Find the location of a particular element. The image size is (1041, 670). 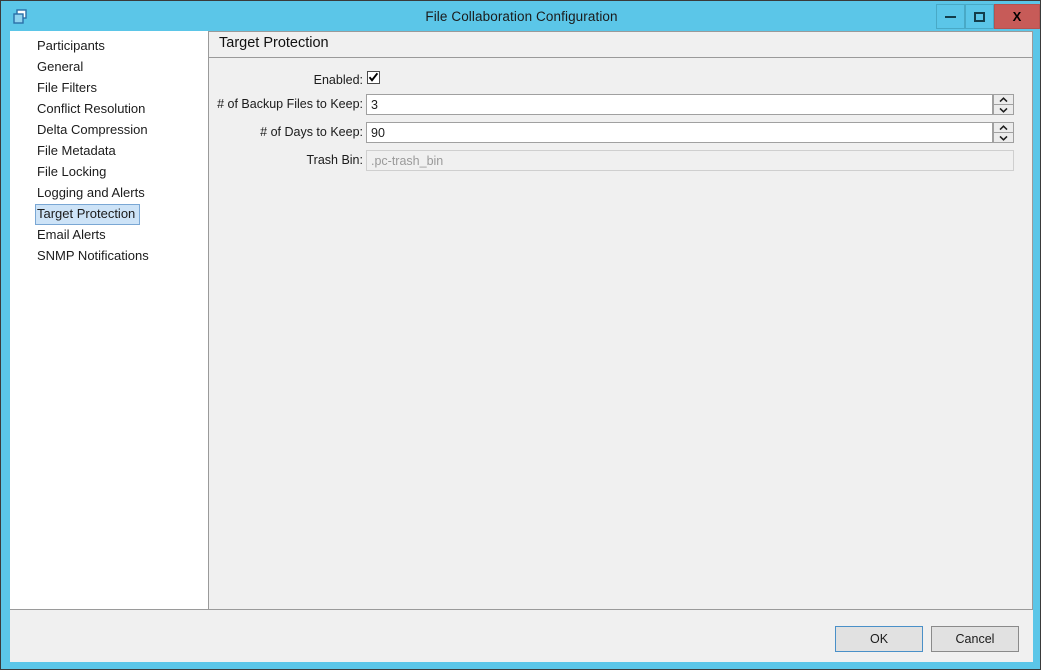

sidebar-item-label: Participants is located at coordinates (71, 45).